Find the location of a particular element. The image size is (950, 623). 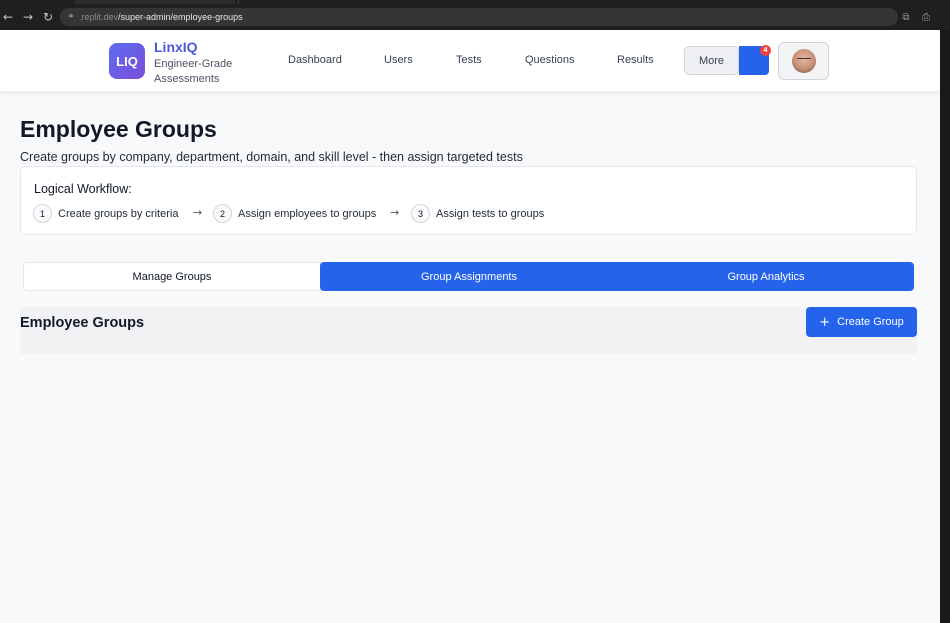

site-info-icon: ⚭ is located at coordinates (71, 17).